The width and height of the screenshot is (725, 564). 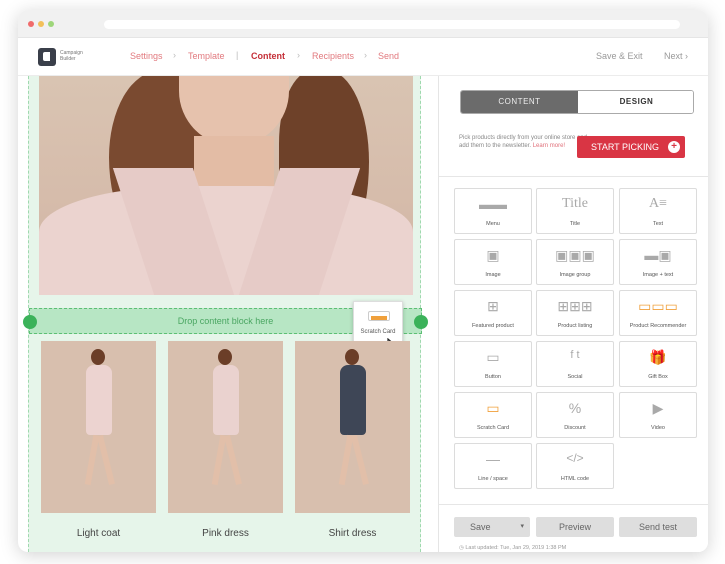 What do you see at coordinates (658, 255) in the screenshot?
I see `image-text-icon: ▬▣` at bounding box center [658, 255].